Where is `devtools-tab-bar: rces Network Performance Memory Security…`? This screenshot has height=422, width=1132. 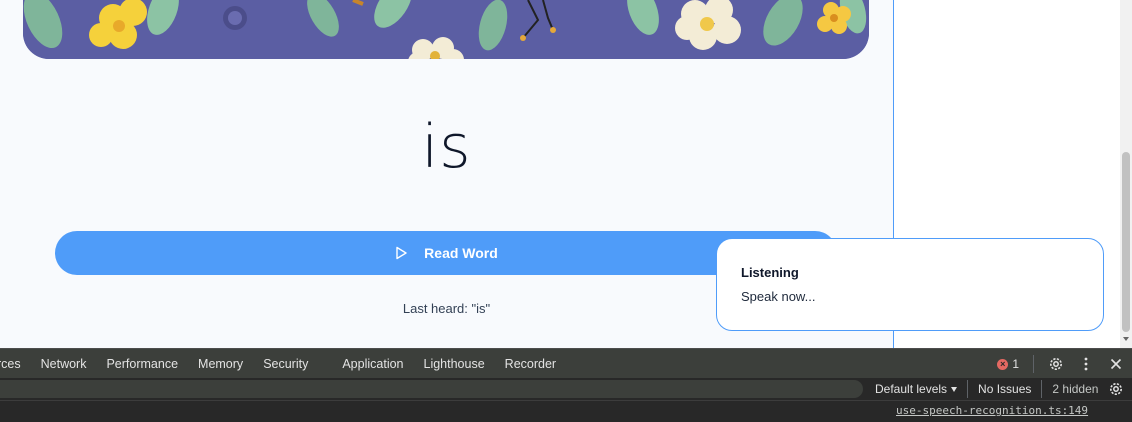 devtools-tab-bar: rces Network Performance Memory Security… is located at coordinates (566, 363).